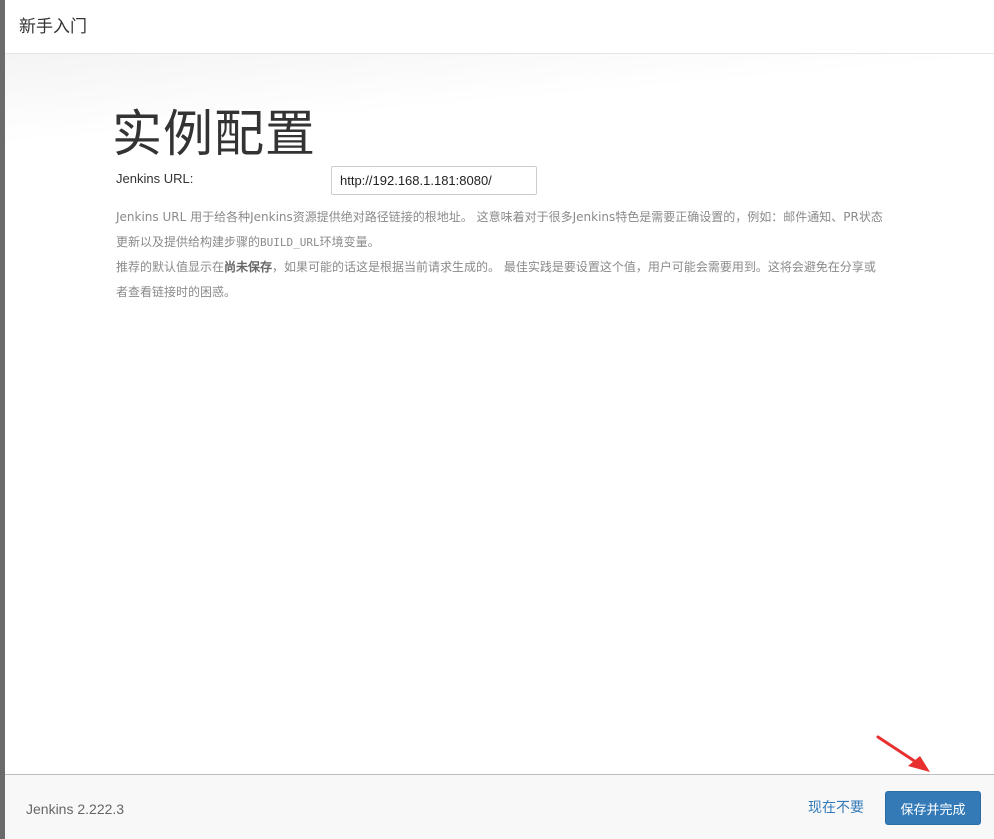  I want to click on dialog-title: 新手入门, so click(53, 27).